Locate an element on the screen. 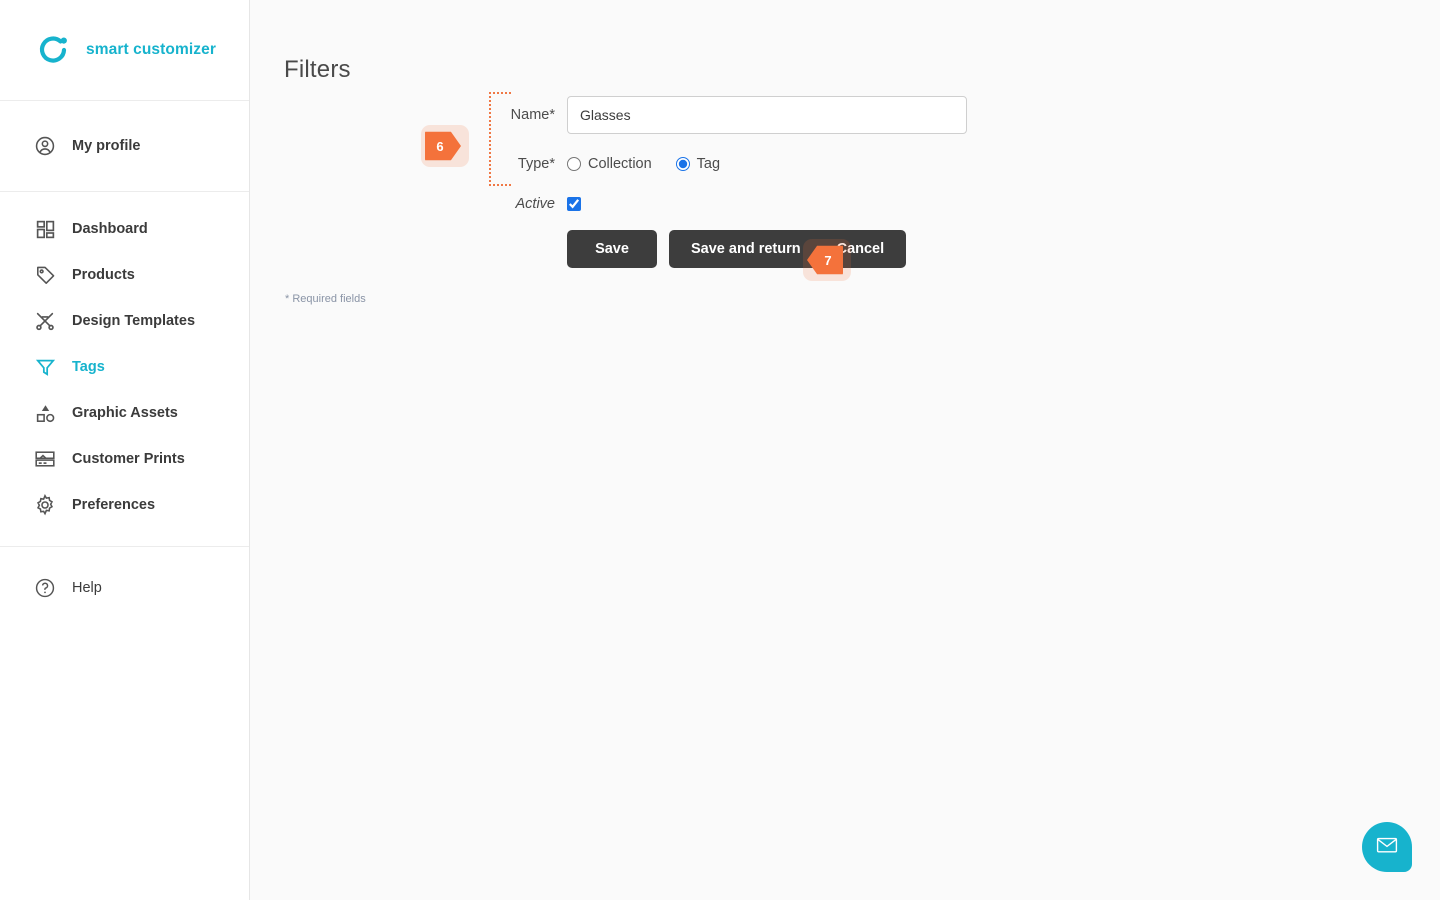 This screenshot has width=1440, height=900. sidebar-item-label: Customer Prints is located at coordinates (128, 459).